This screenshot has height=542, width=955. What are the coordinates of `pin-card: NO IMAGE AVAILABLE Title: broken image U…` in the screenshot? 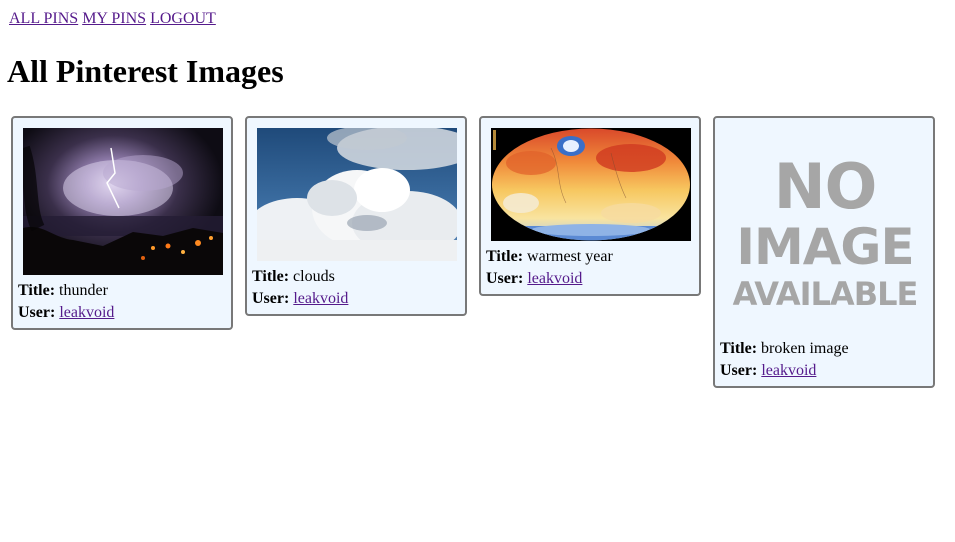 It's located at (824, 252).